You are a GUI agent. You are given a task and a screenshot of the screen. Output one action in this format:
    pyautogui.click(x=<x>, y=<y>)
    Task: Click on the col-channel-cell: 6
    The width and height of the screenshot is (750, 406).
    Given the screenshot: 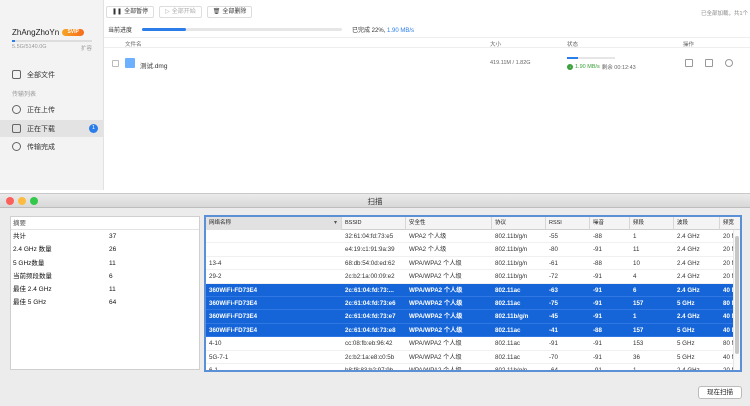 What is the action you would take?
    pyautogui.click(x=635, y=290)
    